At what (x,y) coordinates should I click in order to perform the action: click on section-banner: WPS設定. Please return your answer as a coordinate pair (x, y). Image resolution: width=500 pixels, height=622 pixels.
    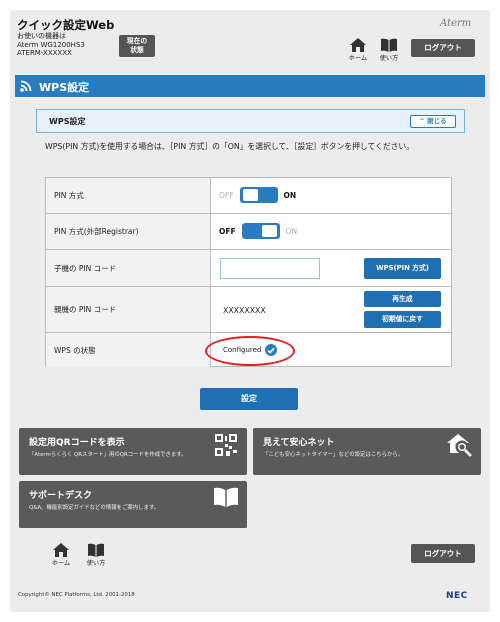
    Looking at the image, I should click on (250, 86).